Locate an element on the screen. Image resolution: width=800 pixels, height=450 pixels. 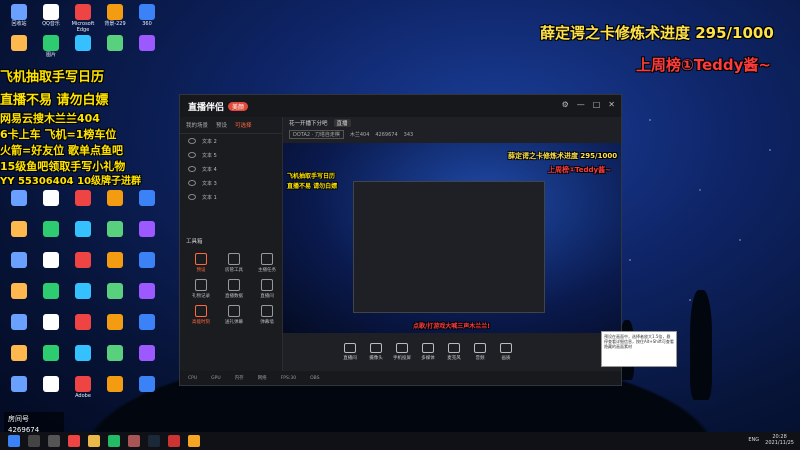
preview-weekly-rank: 上周榜①Teddy酱~ is located at coordinates (579, 170).